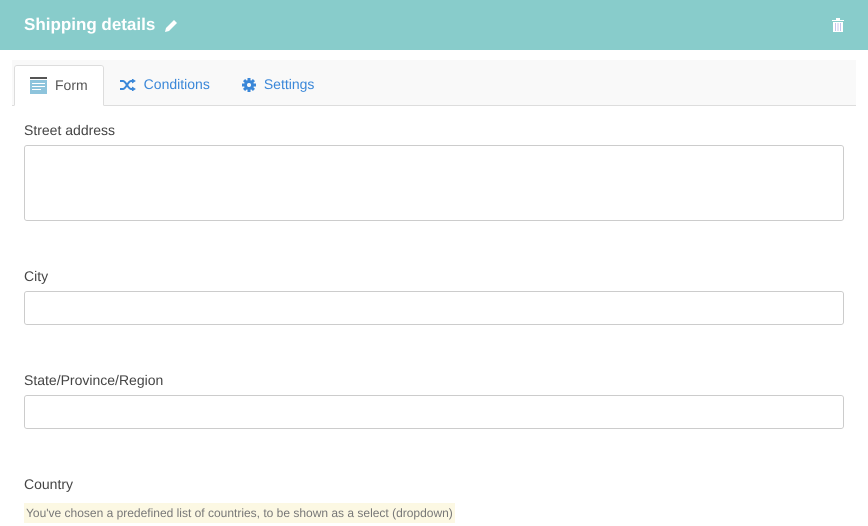 This screenshot has width=868, height=526. What do you see at coordinates (49, 484) in the screenshot?
I see `field-label: Country` at bounding box center [49, 484].